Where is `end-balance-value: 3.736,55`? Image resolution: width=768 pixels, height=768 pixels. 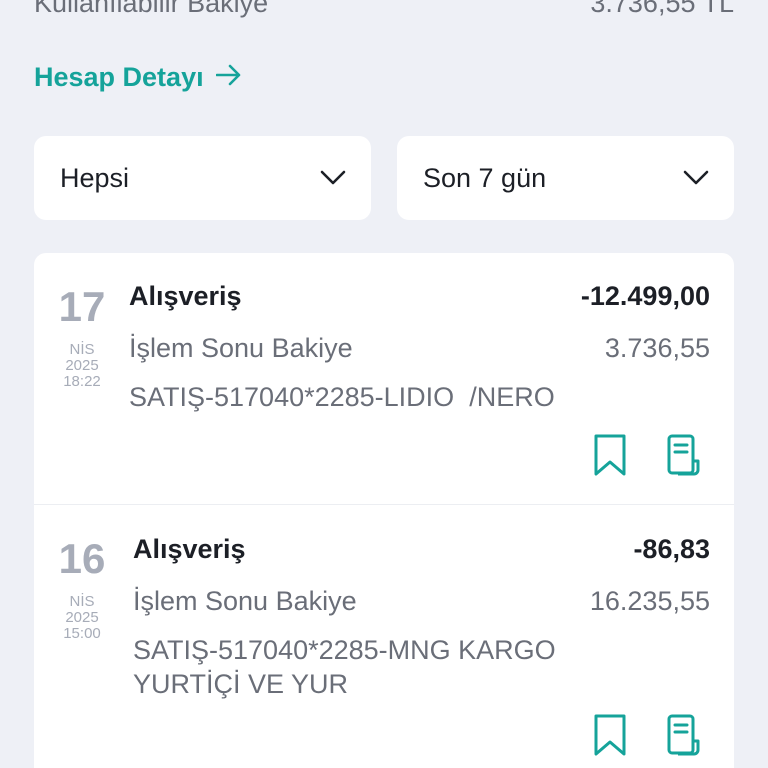
end-balance-value: 3.736,55 is located at coordinates (657, 348).